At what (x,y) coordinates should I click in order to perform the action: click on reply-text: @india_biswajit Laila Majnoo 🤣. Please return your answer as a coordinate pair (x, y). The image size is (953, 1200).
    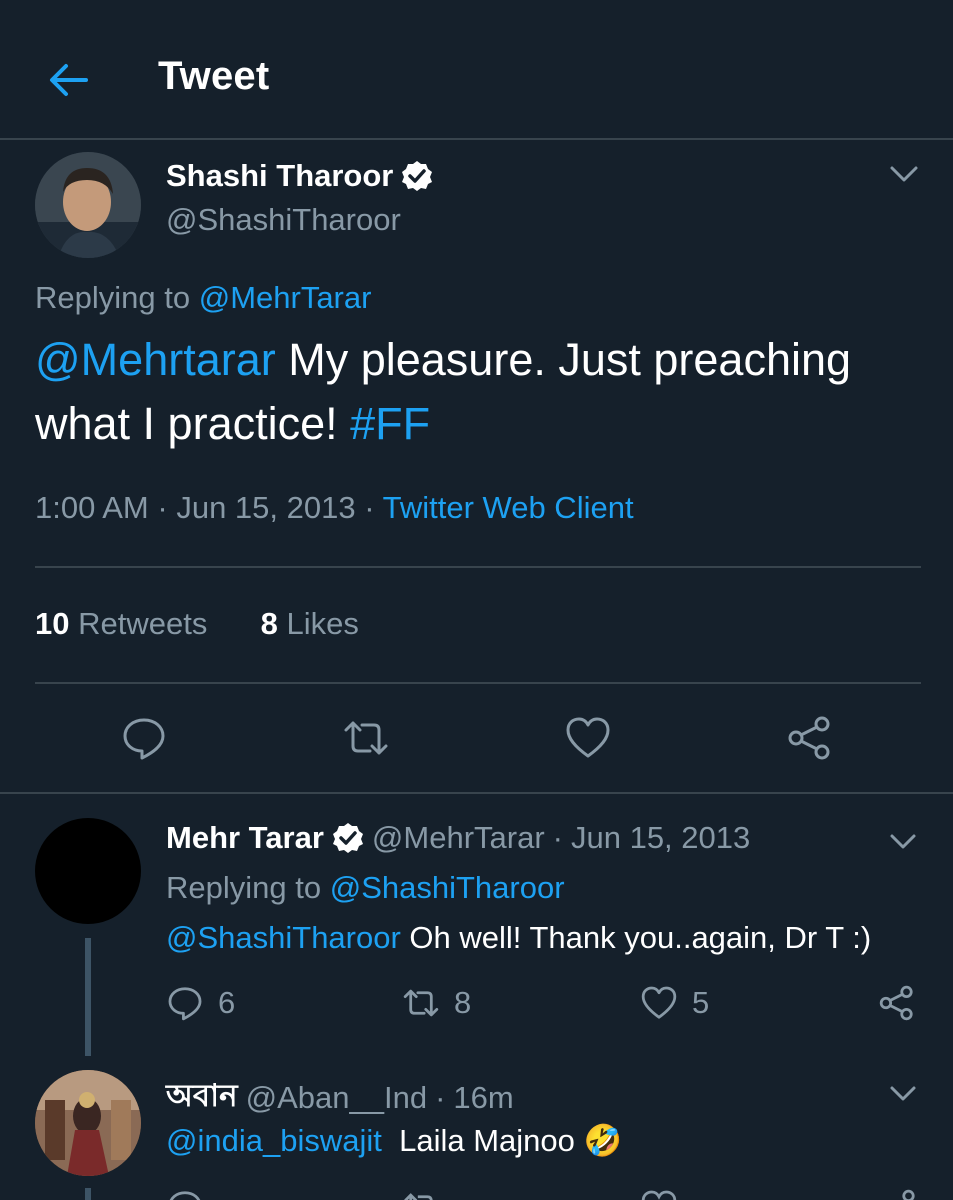
    Looking at the image, I should click on (394, 1140).